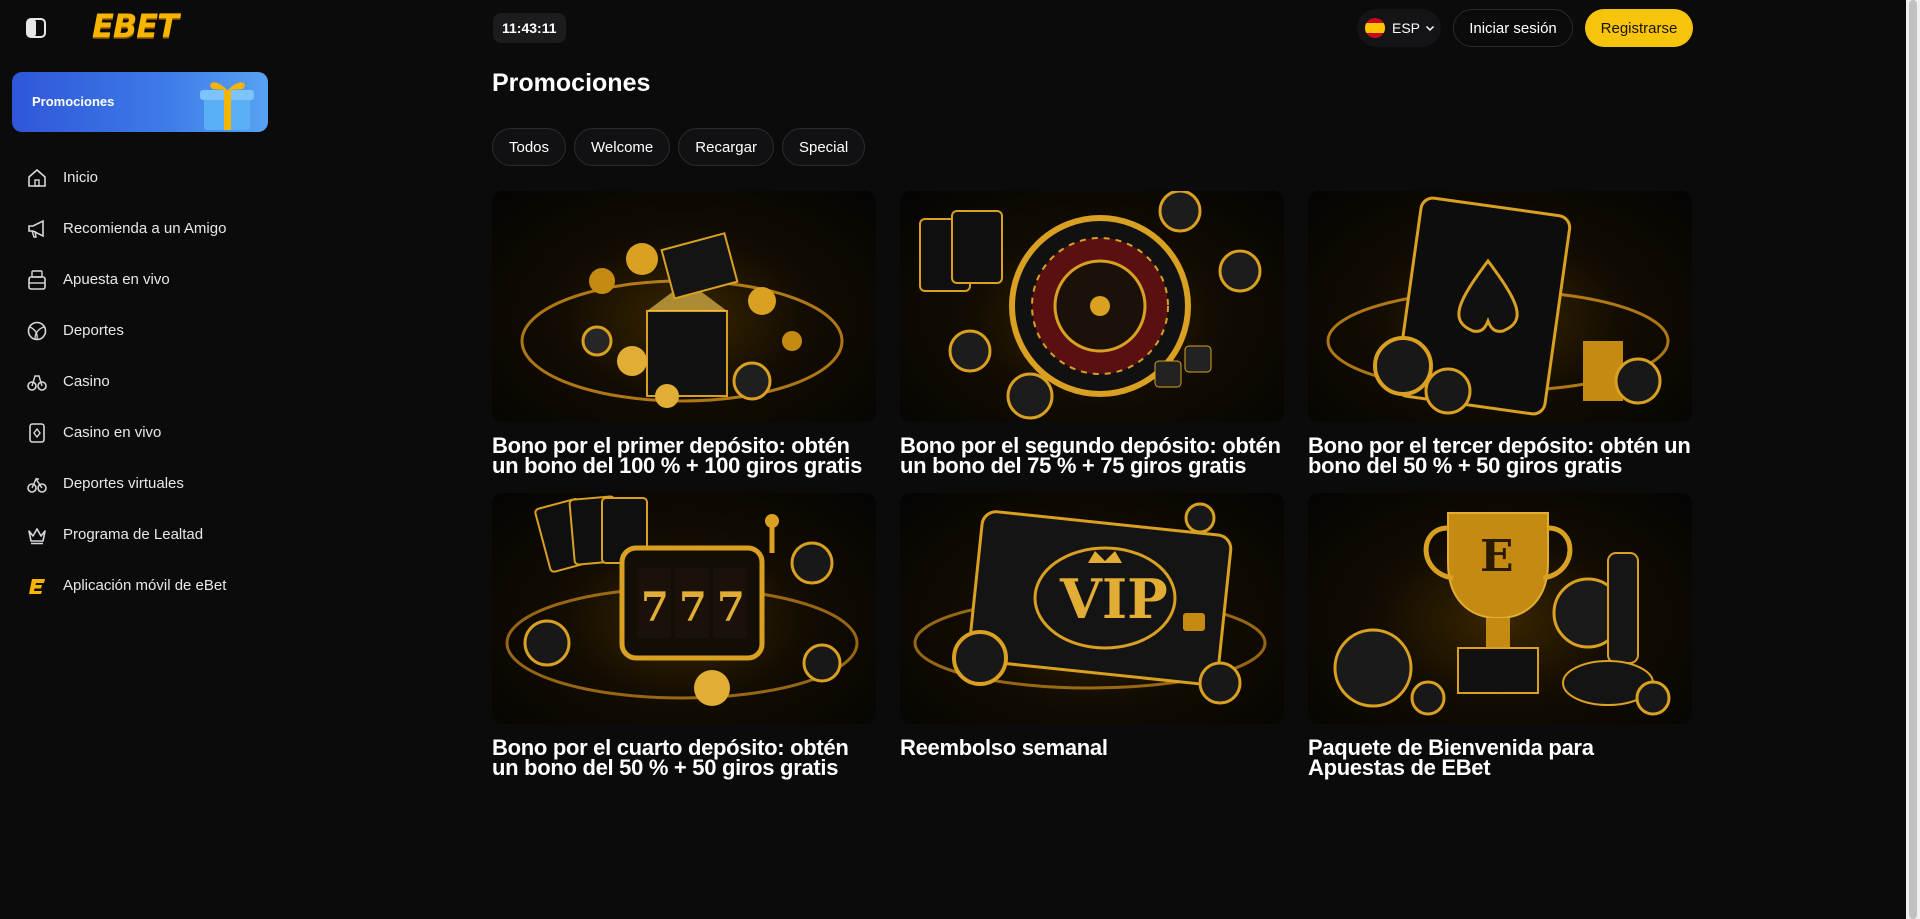 This screenshot has width=1920, height=919. What do you see at coordinates (37, 586) in the screenshot?
I see `ebet-app-icon` at bounding box center [37, 586].